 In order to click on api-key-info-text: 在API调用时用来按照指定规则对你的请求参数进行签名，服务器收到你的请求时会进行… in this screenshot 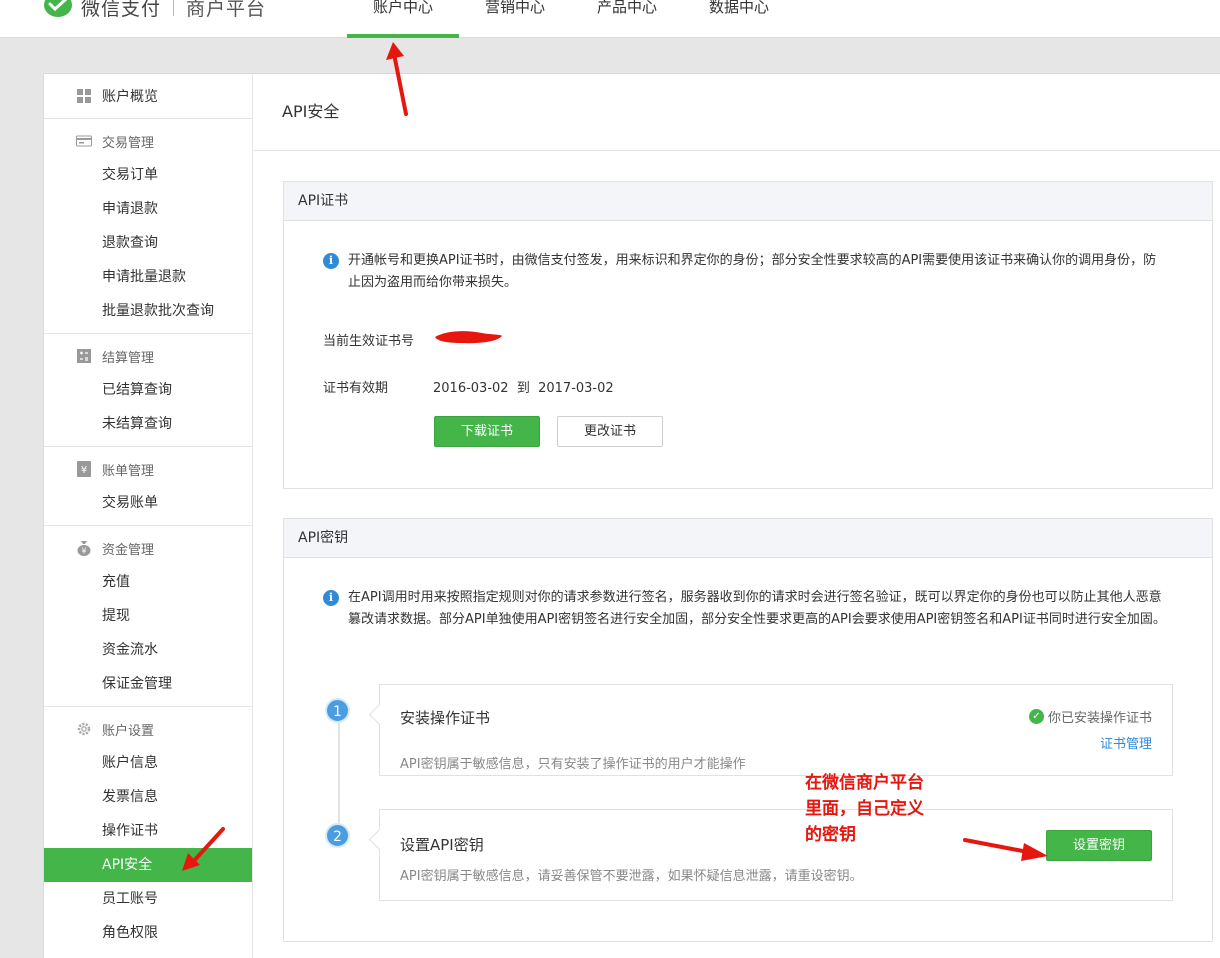, I will do `click(757, 608)`.